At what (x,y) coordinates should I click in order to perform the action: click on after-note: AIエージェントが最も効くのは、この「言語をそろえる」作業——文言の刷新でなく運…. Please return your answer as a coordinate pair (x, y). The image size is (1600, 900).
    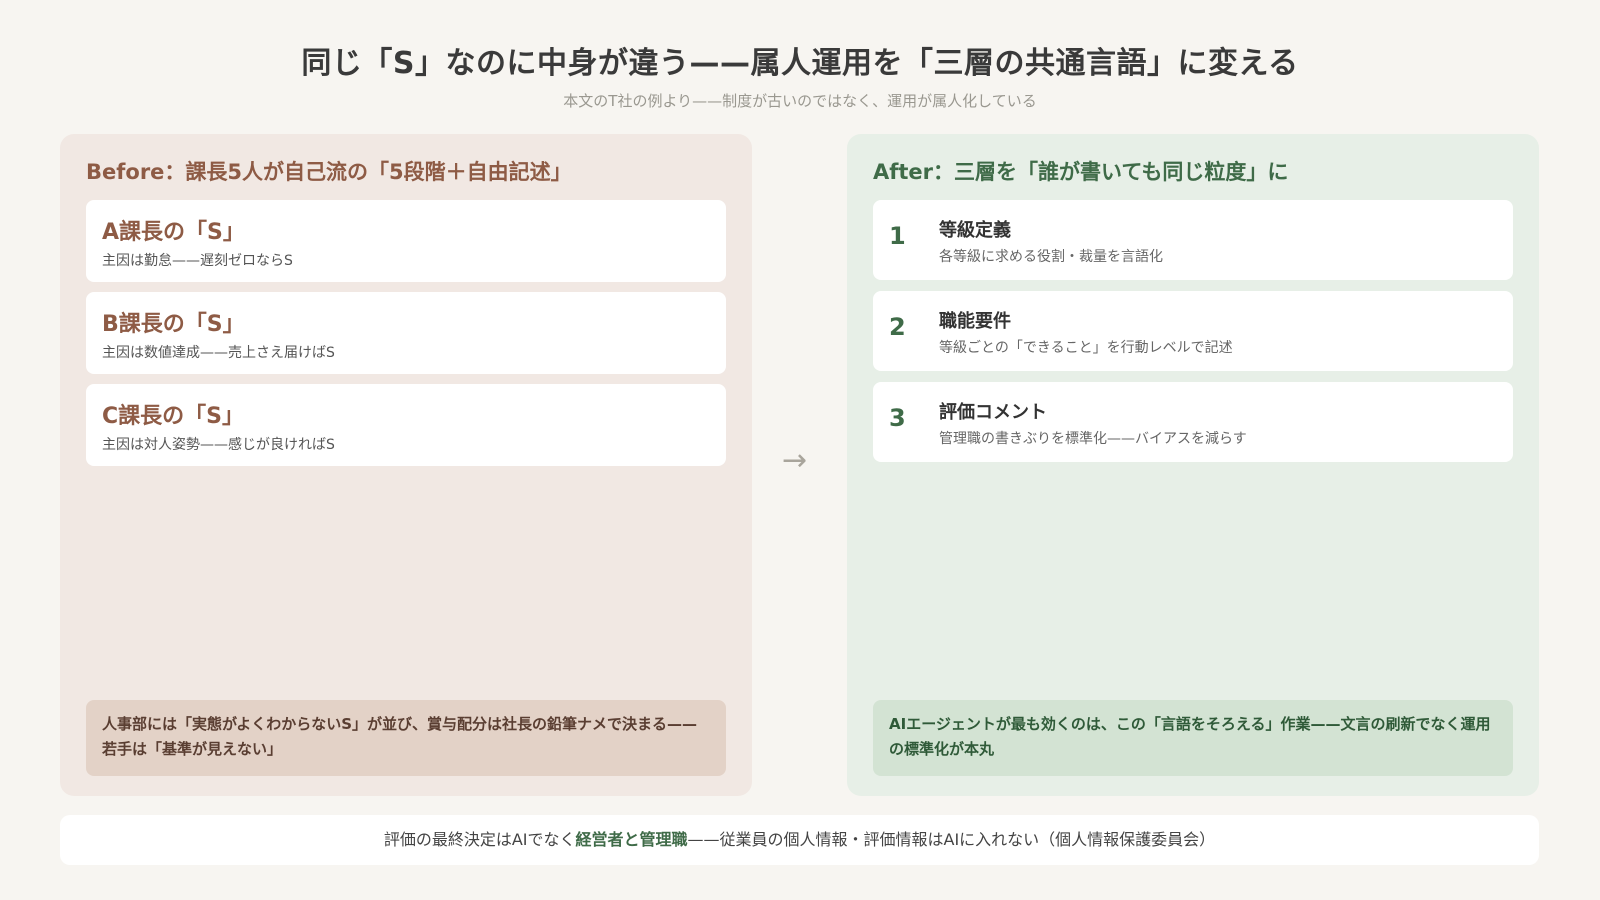
    Looking at the image, I should click on (1193, 738).